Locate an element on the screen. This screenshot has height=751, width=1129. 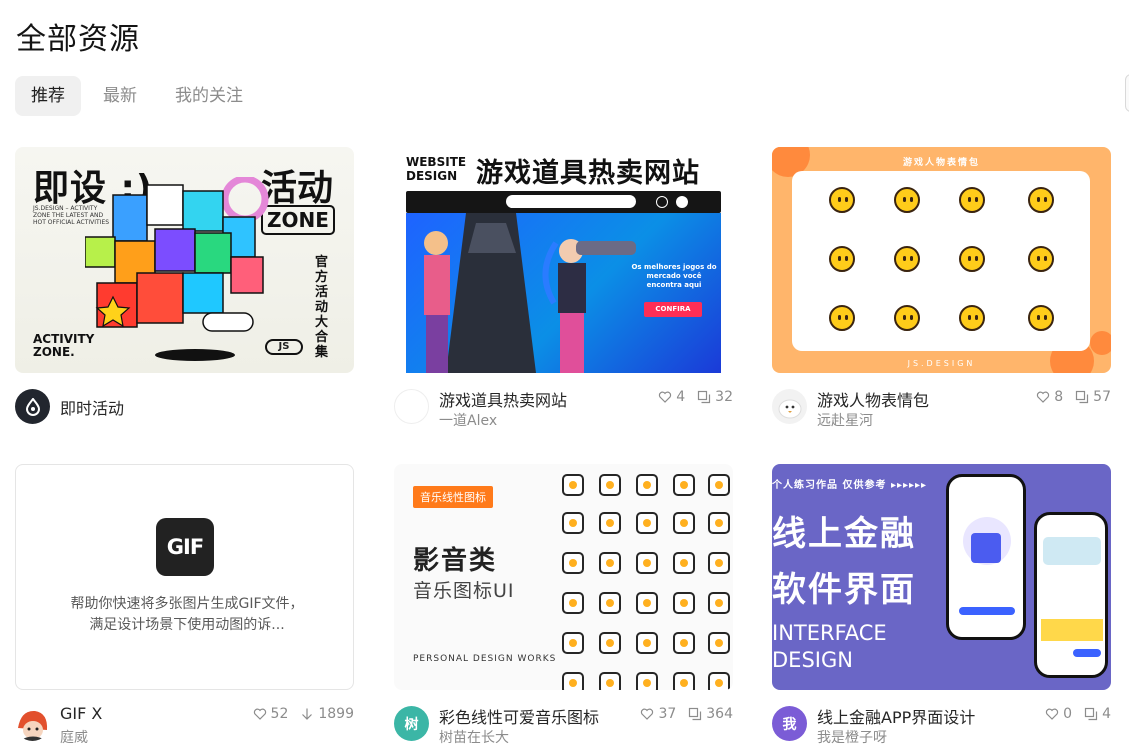
thumb-en-line: INTERFACE is located at coordinates (829, 633).